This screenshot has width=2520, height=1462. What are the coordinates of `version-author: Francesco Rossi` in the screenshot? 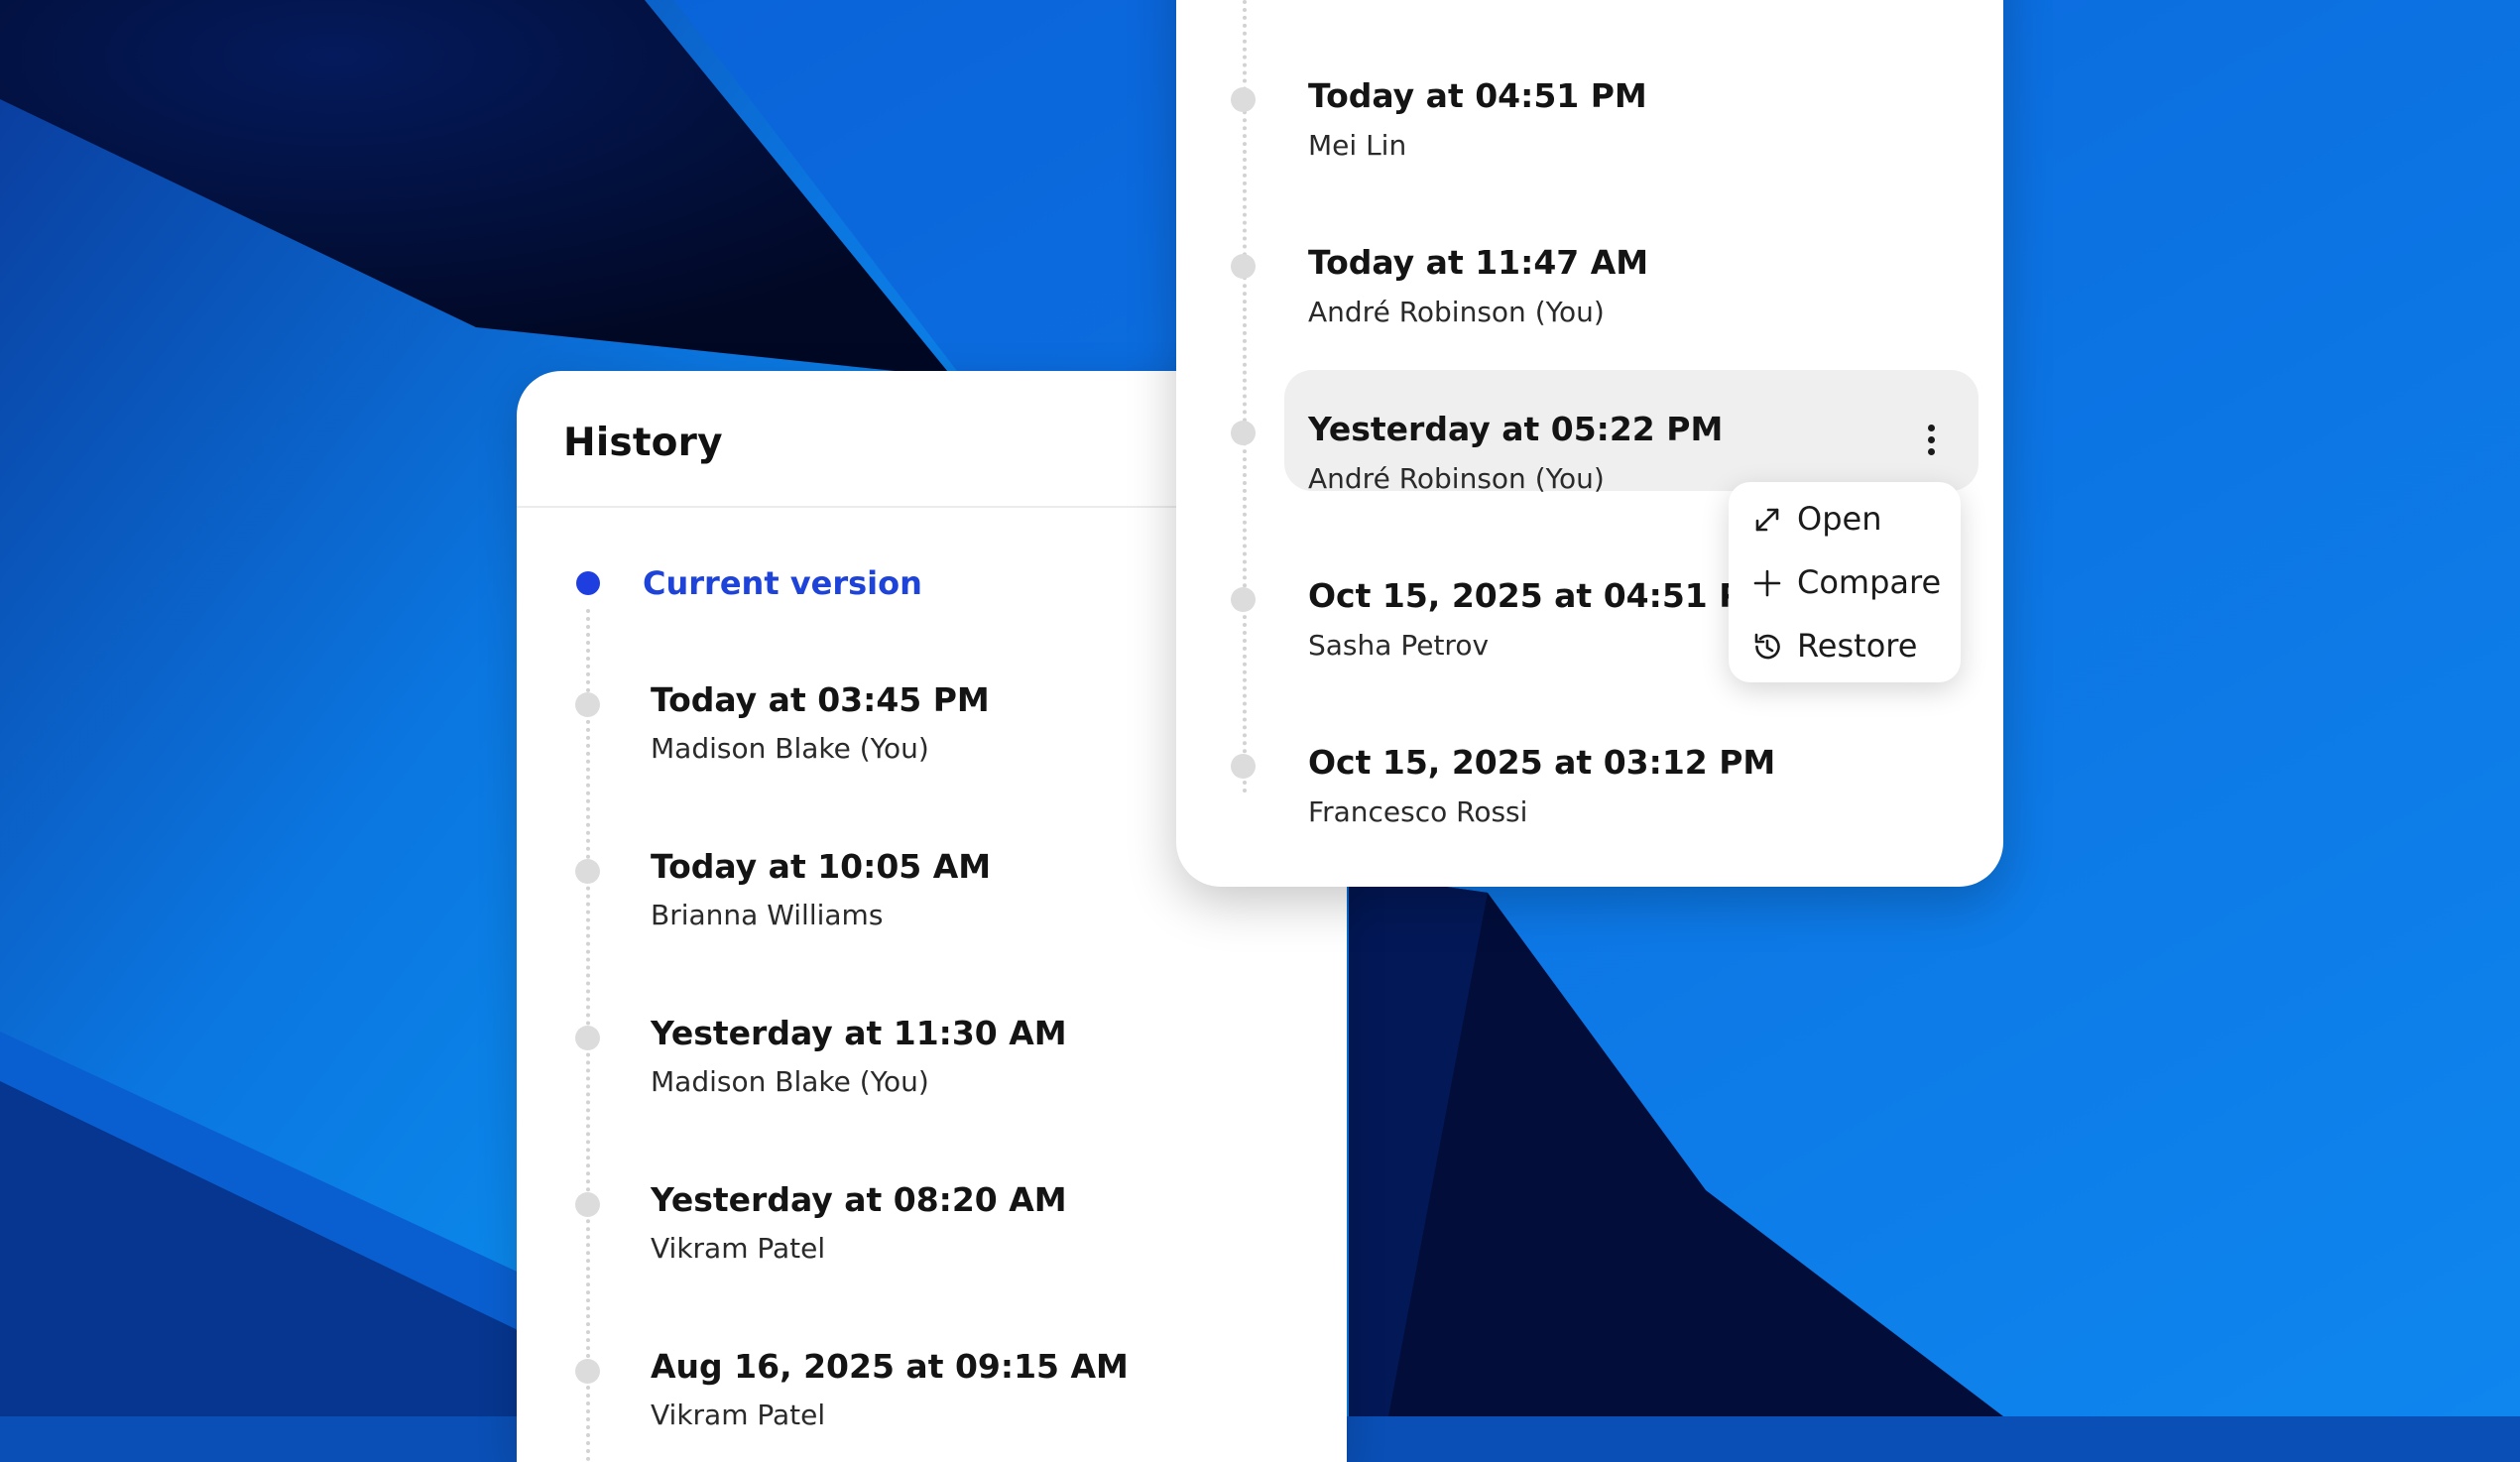 It's located at (1418, 811).